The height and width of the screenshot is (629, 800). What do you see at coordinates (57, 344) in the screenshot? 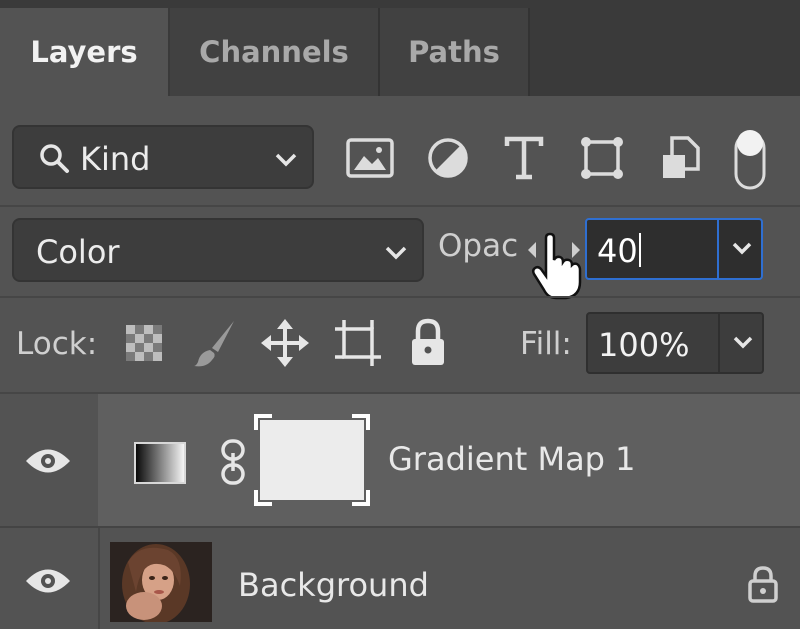
I see `lock-label: Lock:` at bounding box center [57, 344].